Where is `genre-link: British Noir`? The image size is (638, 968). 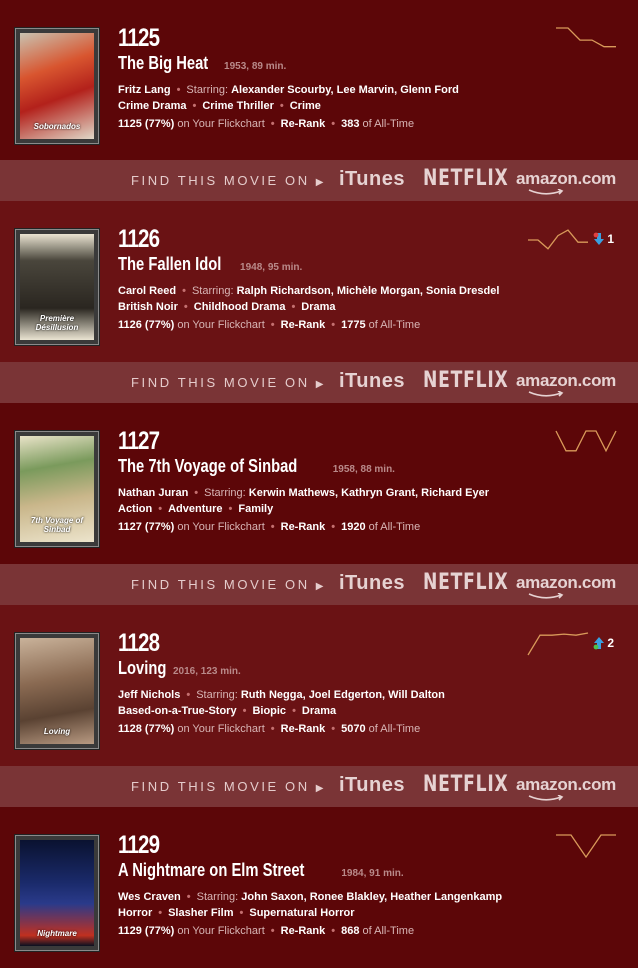 genre-link: British Noir is located at coordinates (148, 307).